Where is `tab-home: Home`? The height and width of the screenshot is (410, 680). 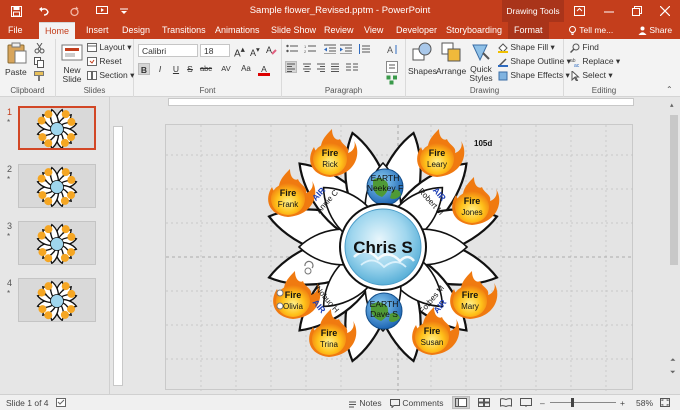
tab-home: Home is located at coordinates (57, 30).